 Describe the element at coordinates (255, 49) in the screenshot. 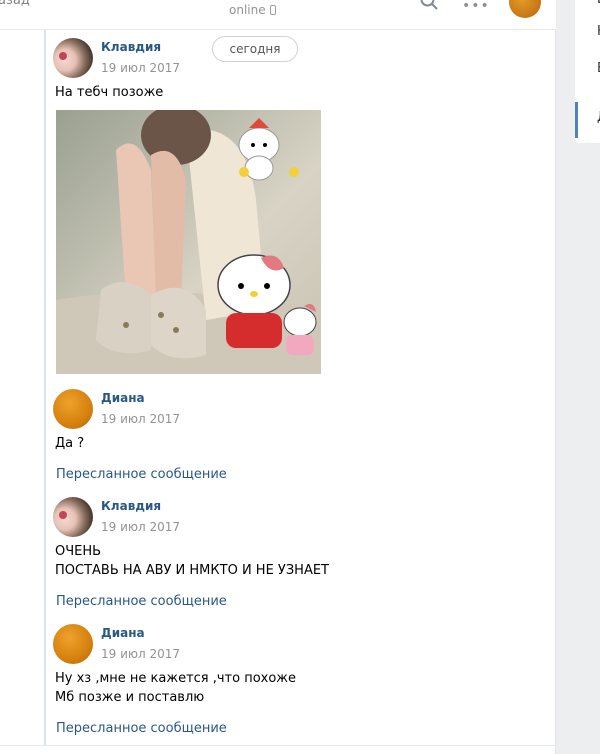

I see `date-divider: сегодня` at that location.